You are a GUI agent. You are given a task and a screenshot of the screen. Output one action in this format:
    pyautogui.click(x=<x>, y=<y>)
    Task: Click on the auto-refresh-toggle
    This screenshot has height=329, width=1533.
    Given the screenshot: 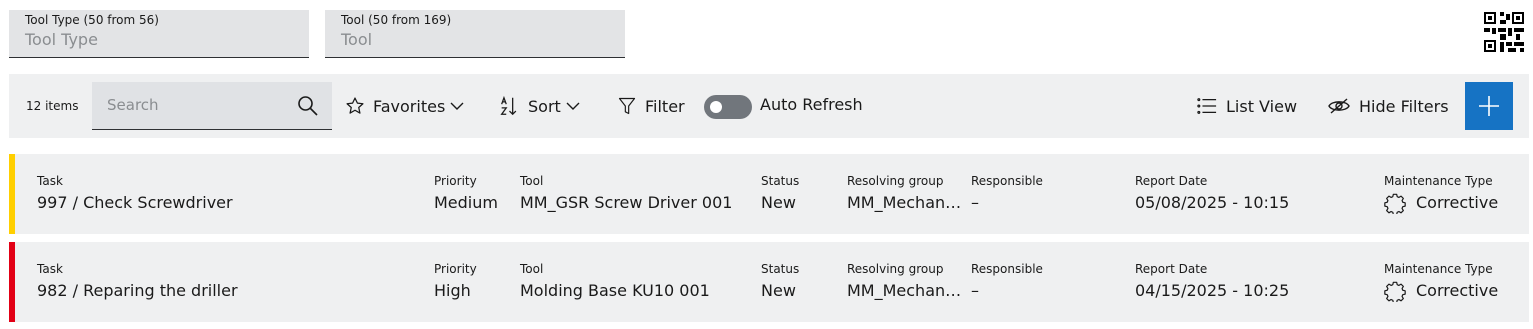 What is the action you would take?
    pyautogui.click(x=728, y=107)
    